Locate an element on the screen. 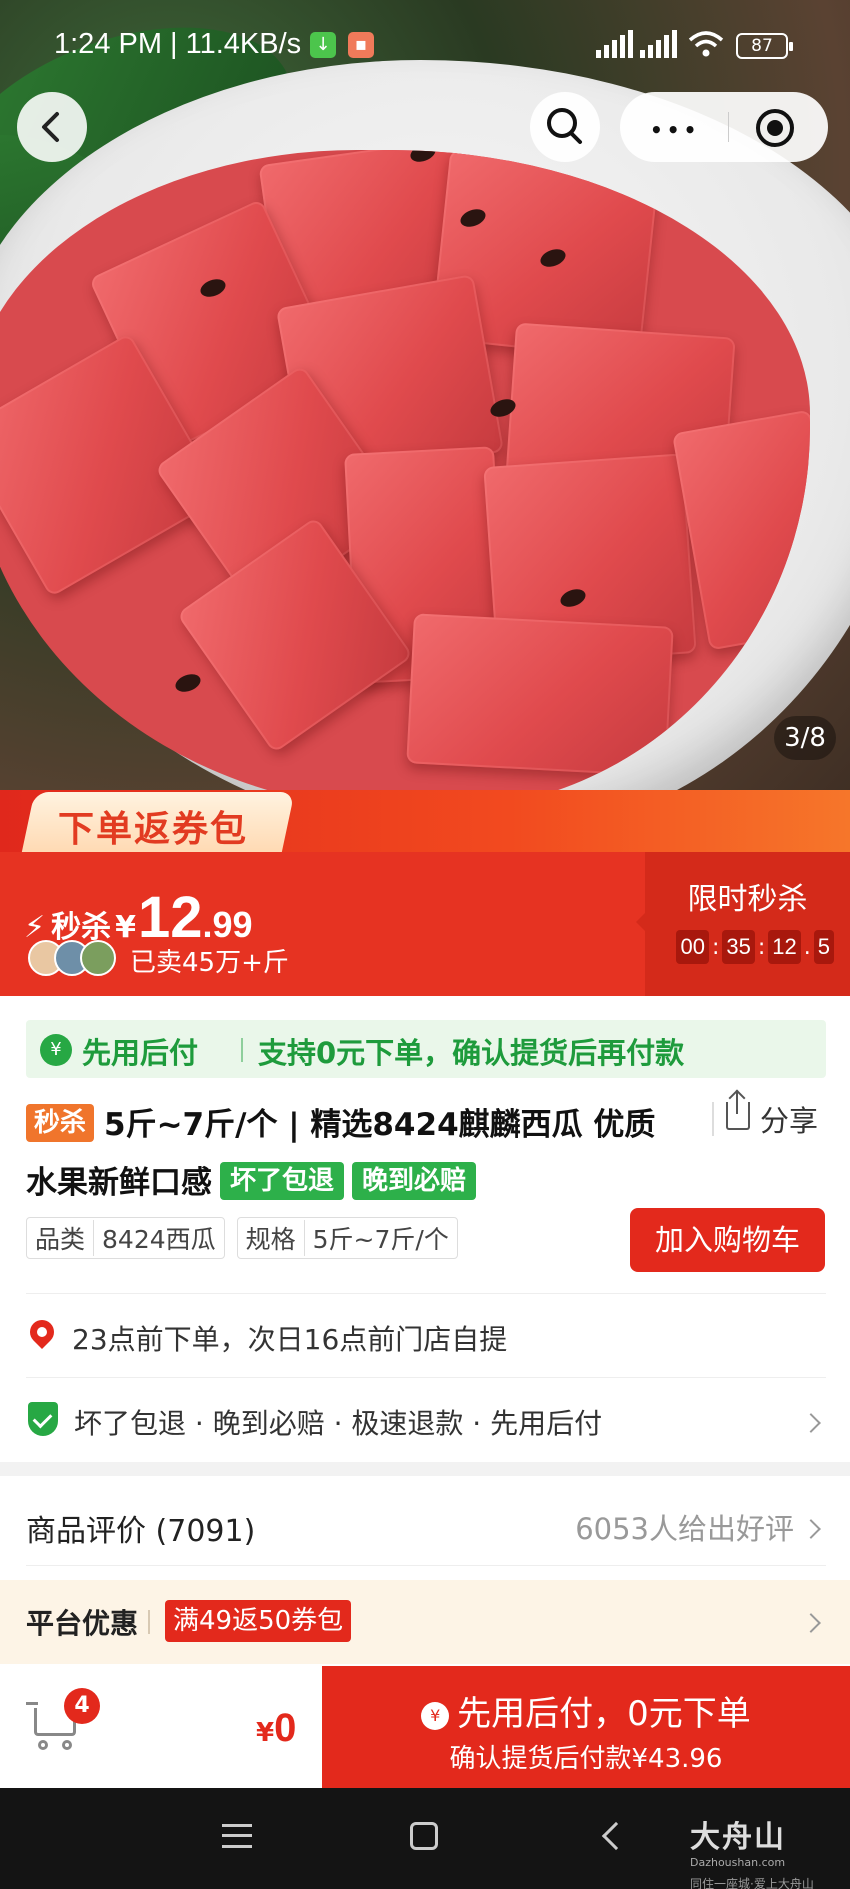  buy-button-title: 先用后付，0元下单 is located at coordinates (604, 1714).